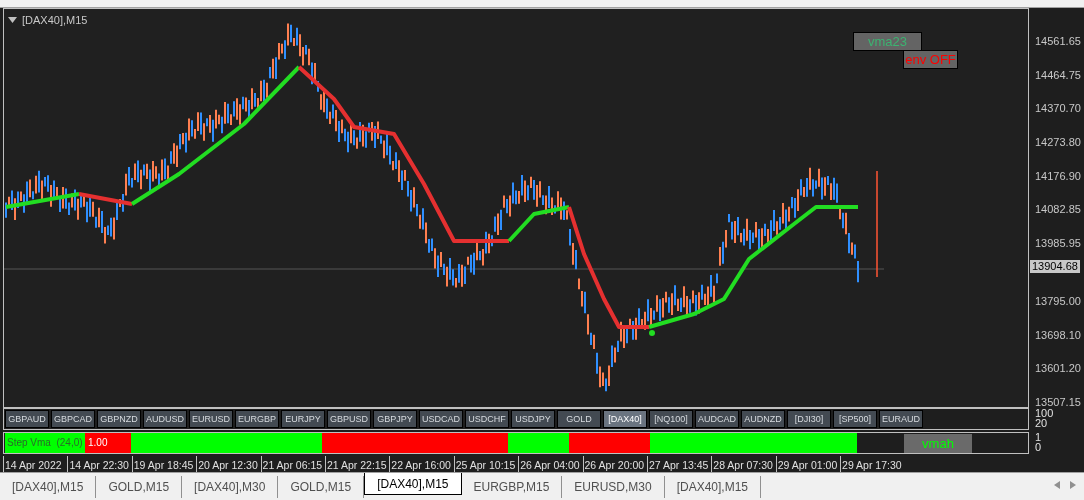 This screenshot has height=500, width=1084. Describe the element at coordinates (1058, 108) in the screenshot. I see `price-axis-label: 14370.70` at that location.